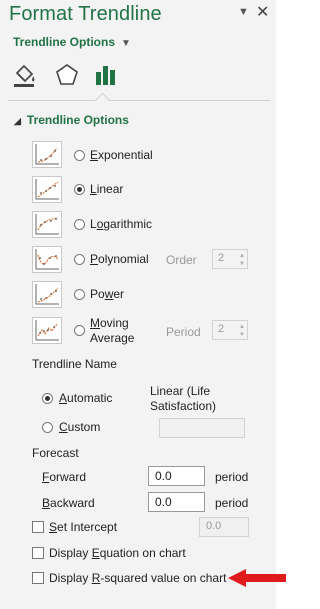  I want to click on set-intercept-input: 0.0, so click(224, 527).